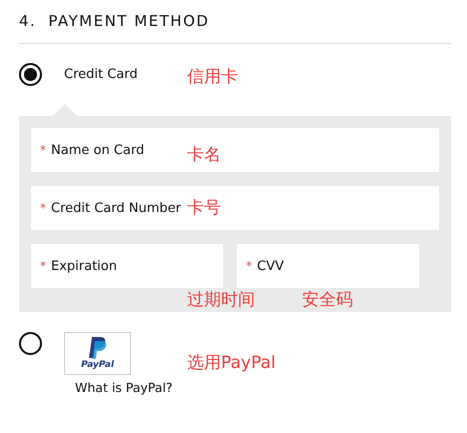 This screenshot has width=467, height=433. What do you see at coordinates (221, 300) in the screenshot?
I see `annotation-text: 过期时间` at bounding box center [221, 300].